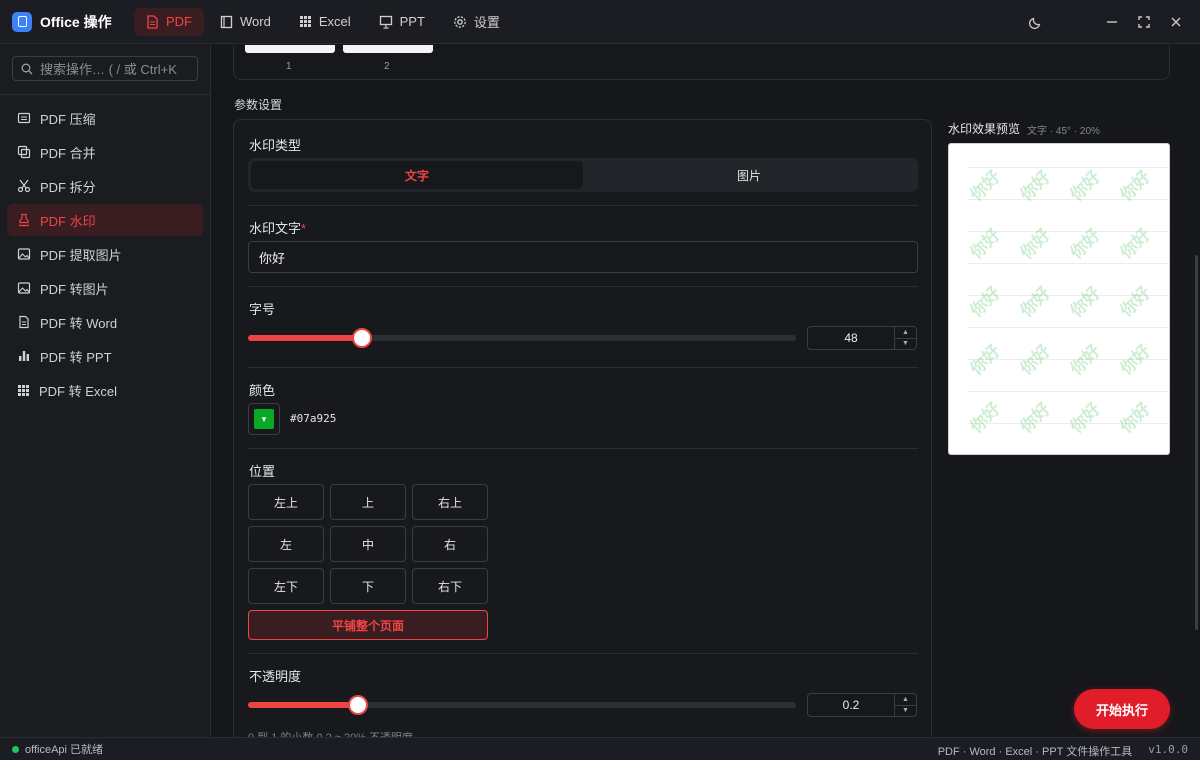  Describe the element at coordinates (76, 21) in the screenshot. I see `app-title: Office 操作` at that location.